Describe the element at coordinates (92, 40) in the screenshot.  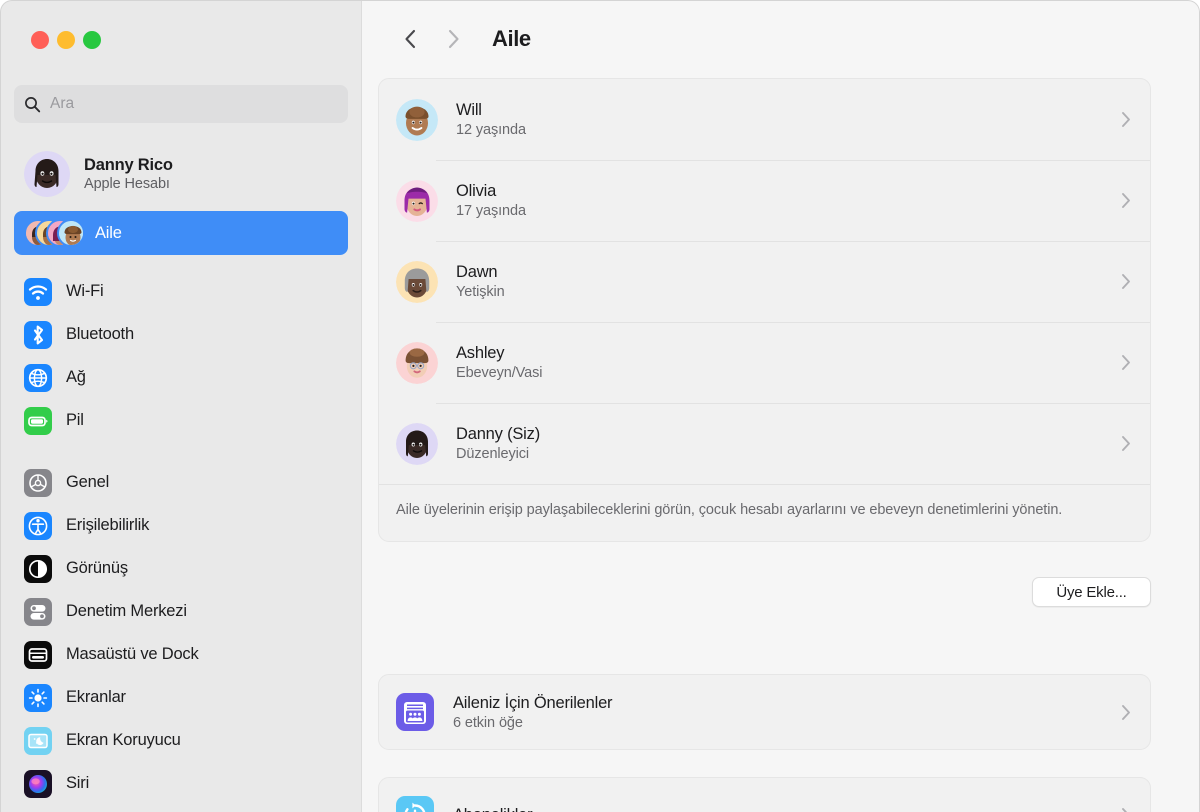
I see `maximize-button` at that location.